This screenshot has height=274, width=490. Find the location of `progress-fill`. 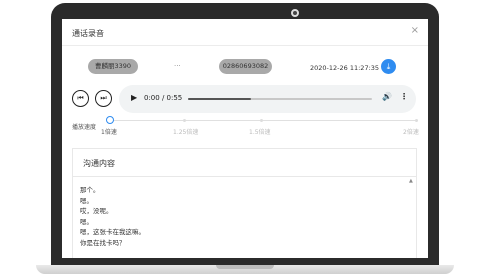

progress-fill is located at coordinates (219, 99).